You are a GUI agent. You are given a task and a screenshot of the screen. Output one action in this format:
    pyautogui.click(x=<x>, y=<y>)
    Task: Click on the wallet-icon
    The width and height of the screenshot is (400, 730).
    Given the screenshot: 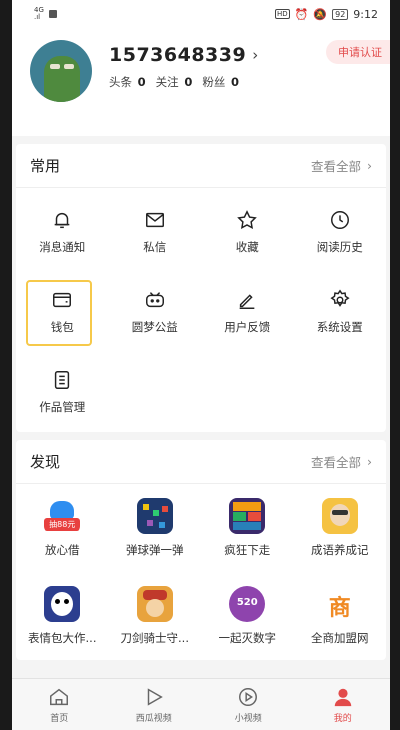 What is the action you would take?
    pyautogui.click(x=62, y=300)
    